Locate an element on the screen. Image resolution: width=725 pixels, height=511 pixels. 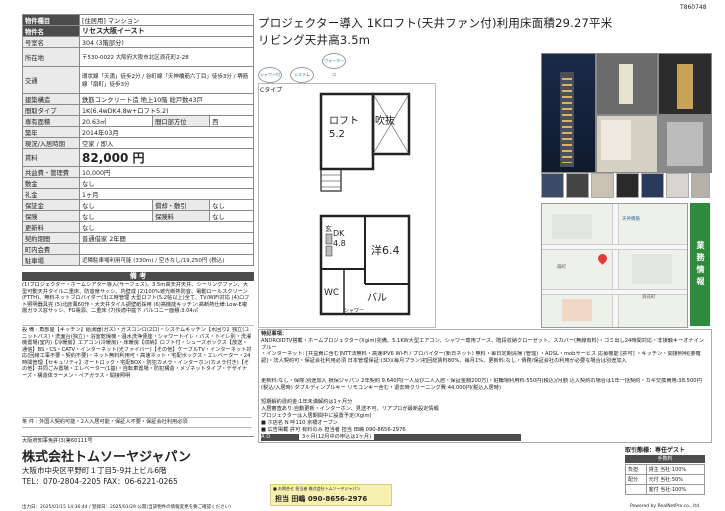
spec-label: 間口部方位 is located at coordinates (181, 121).